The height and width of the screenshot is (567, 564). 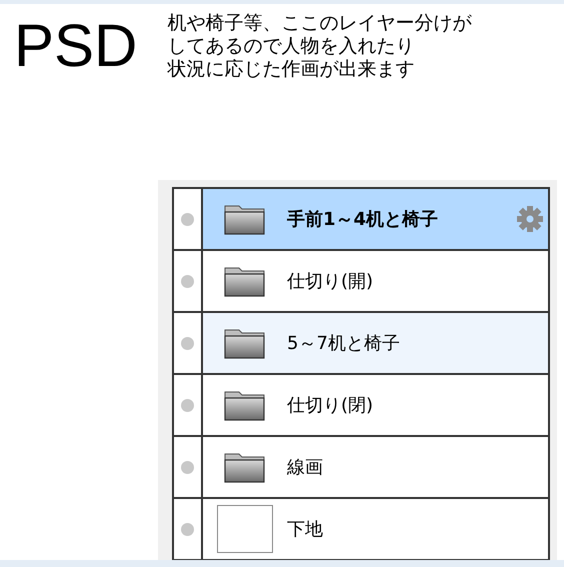 What do you see at coordinates (330, 406) in the screenshot?
I see `layer-name: 仕切り(閉)` at bounding box center [330, 406].